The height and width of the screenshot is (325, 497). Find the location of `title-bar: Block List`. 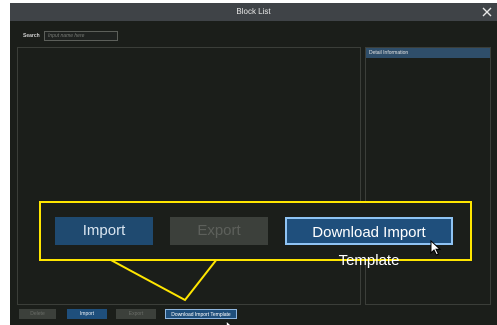

title-bar: Block List is located at coordinates (253, 12).